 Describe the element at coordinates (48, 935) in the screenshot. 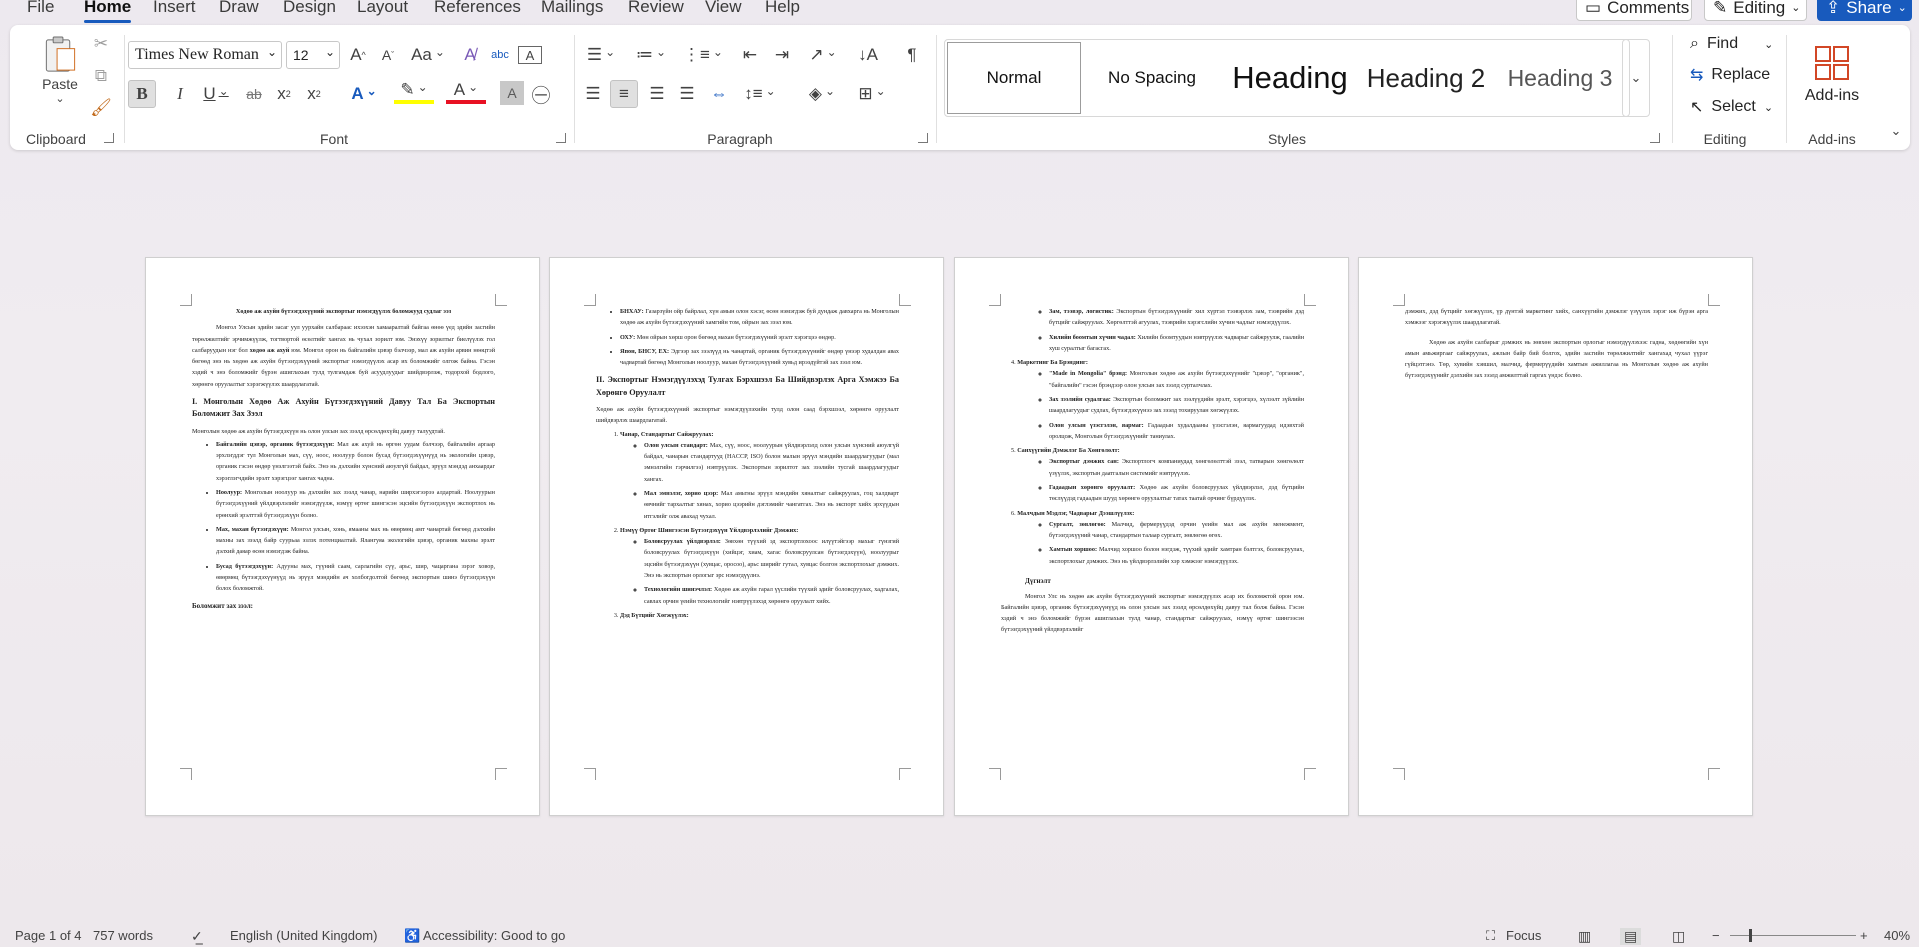

I see `page-indicator: Page 1 of 4` at that location.